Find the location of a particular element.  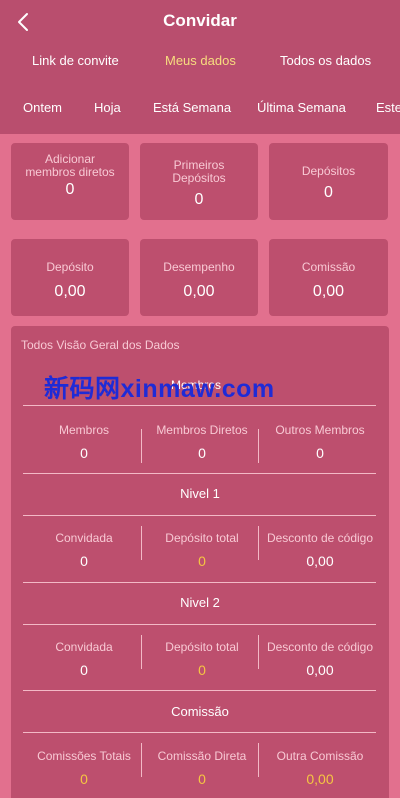

tab-todos-os-dados: Todos os dados is located at coordinates (325, 60).